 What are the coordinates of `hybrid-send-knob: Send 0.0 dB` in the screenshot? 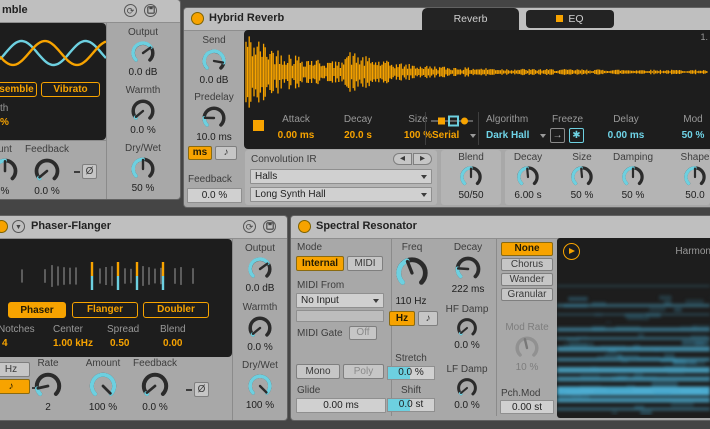 It's located at (214, 60).